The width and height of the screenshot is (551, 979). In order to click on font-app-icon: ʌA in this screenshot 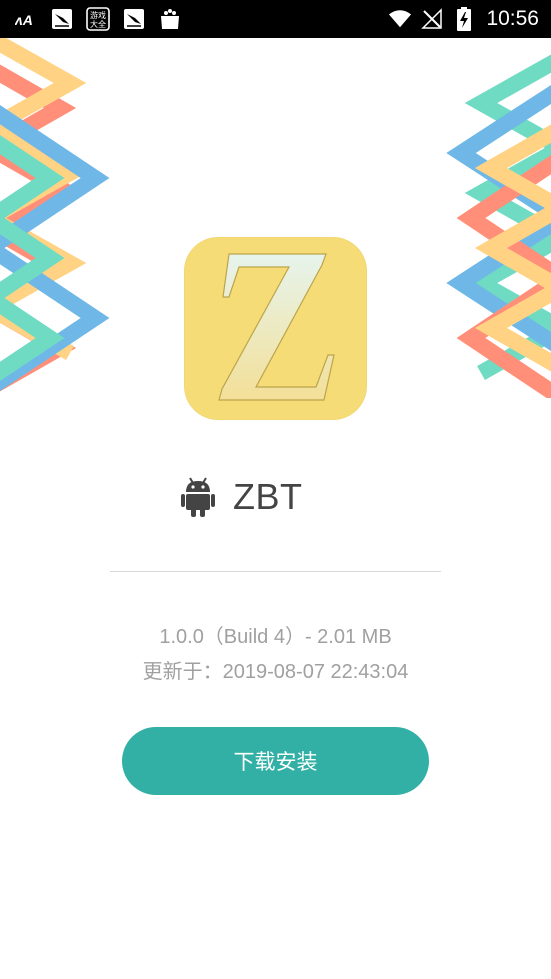, I will do `click(26, 19)`.